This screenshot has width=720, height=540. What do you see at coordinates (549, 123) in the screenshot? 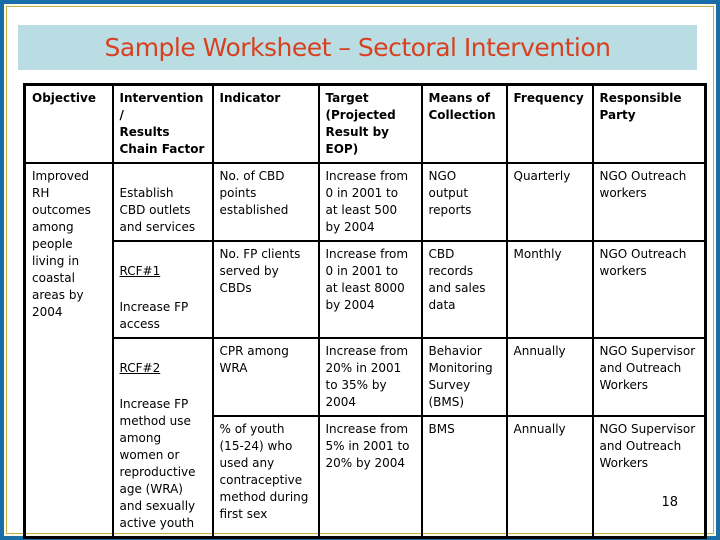
I see `header-frequency: Frequency` at bounding box center [549, 123].